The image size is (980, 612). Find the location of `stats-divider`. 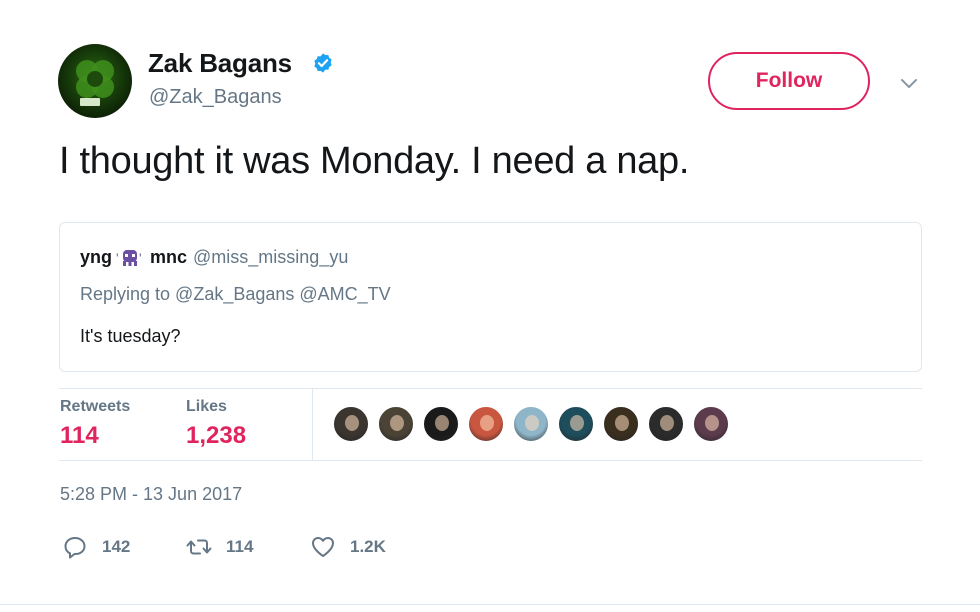

stats-divider is located at coordinates (312, 425).